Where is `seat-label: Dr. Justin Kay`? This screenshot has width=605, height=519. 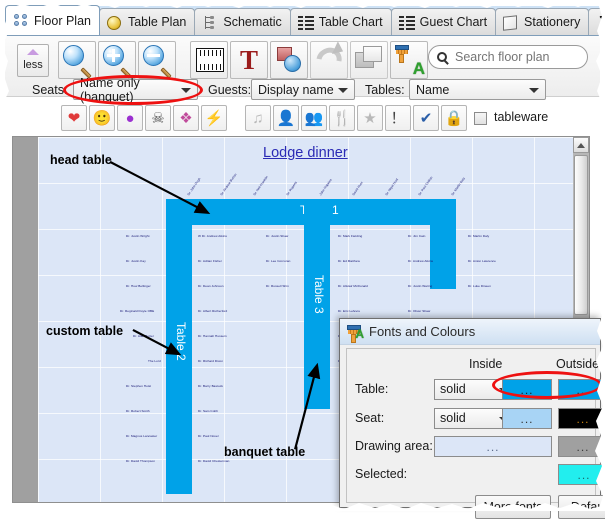
seat-label: Dr. Justin Kay is located at coordinates (136, 261).